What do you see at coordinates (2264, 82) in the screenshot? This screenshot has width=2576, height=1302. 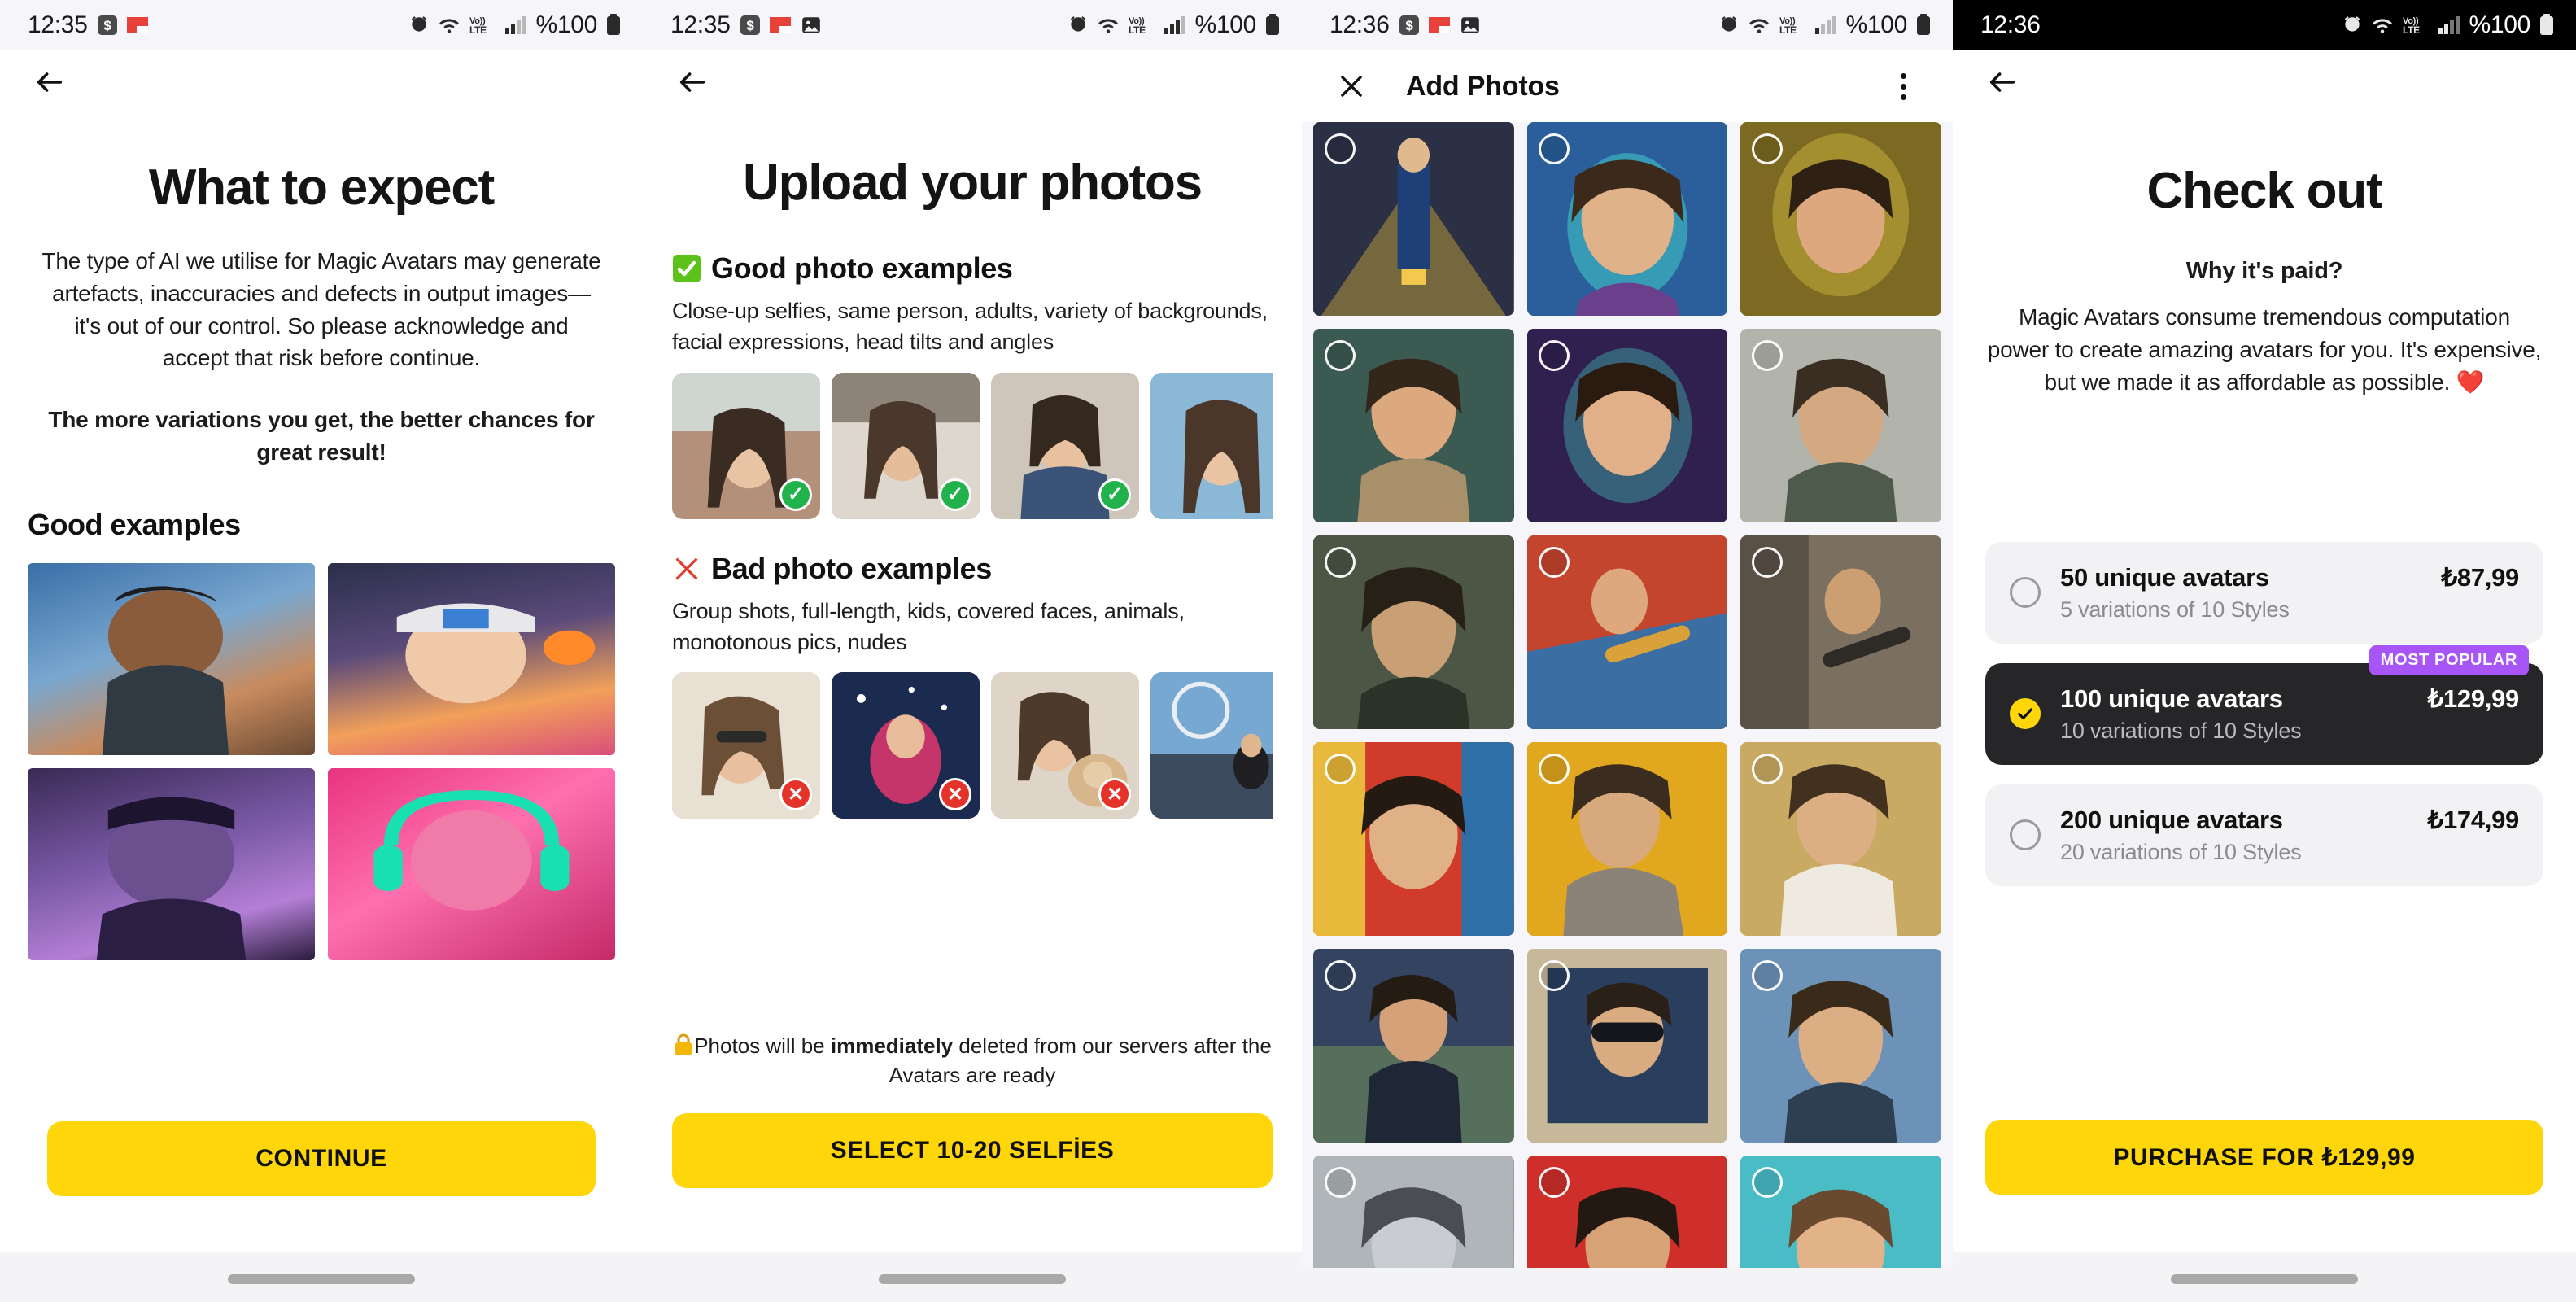 I see `app-bar` at bounding box center [2264, 82].